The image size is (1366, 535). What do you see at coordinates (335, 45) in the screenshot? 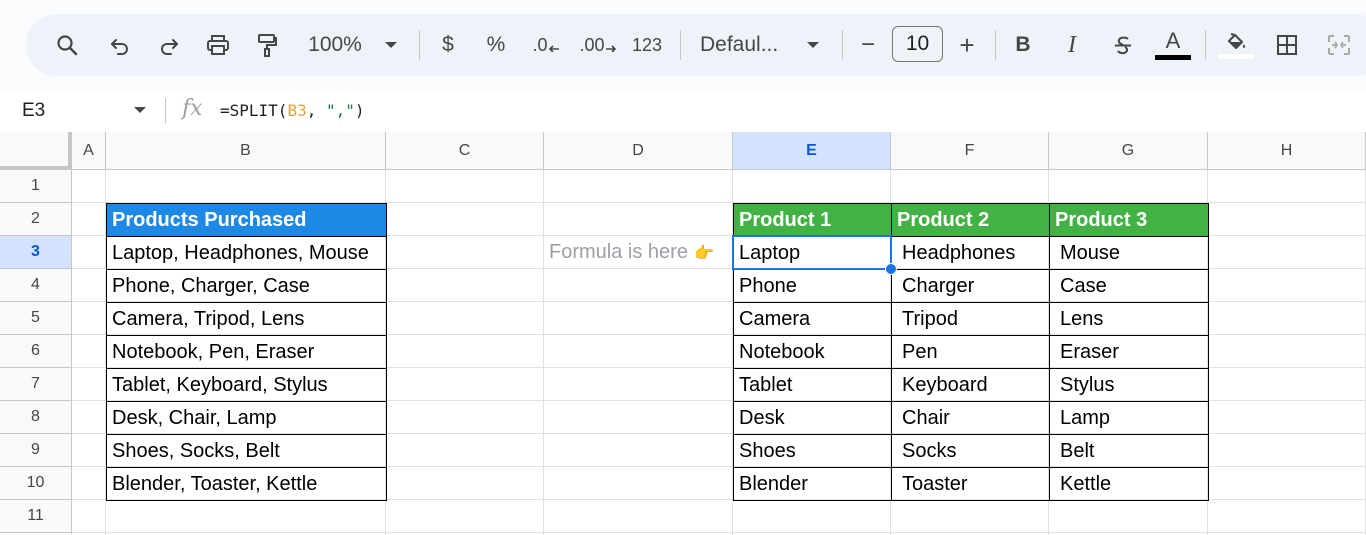
I see `zoom-select: 100%` at bounding box center [335, 45].